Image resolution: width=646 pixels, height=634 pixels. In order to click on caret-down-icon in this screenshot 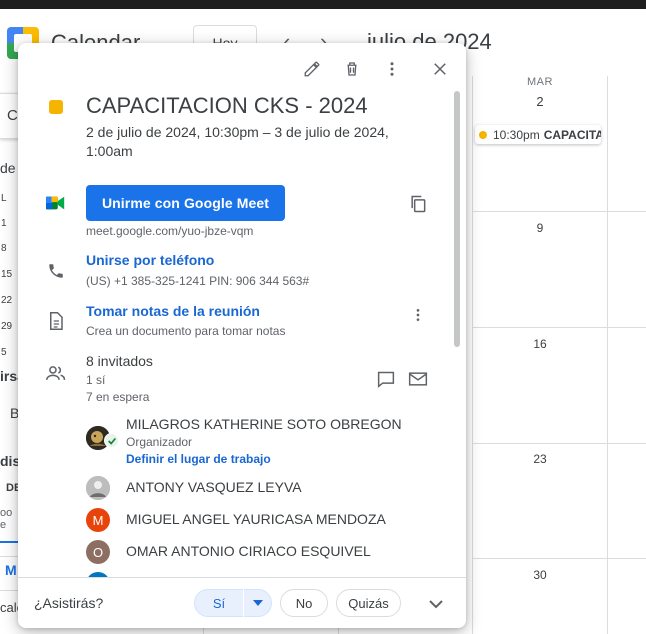, I will do `click(257, 603)`.